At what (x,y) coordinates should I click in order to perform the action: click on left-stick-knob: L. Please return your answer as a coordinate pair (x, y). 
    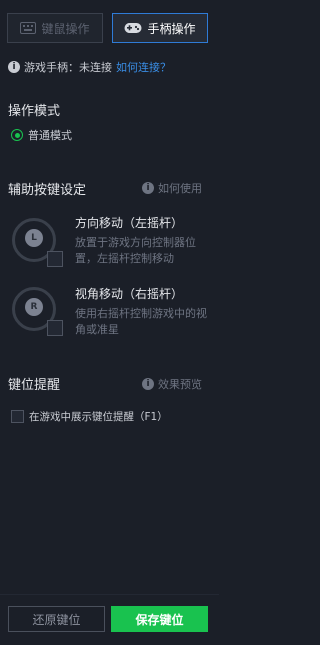
    Looking at the image, I should click on (34, 238).